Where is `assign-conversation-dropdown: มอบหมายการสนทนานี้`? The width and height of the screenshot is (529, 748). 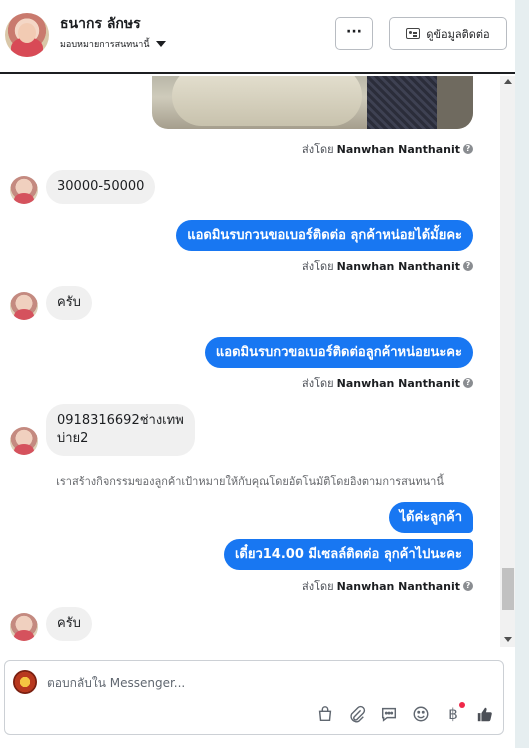 assign-conversation-dropdown: มอบหมายการสนทนานี้ is located at coordinates (113, 44).